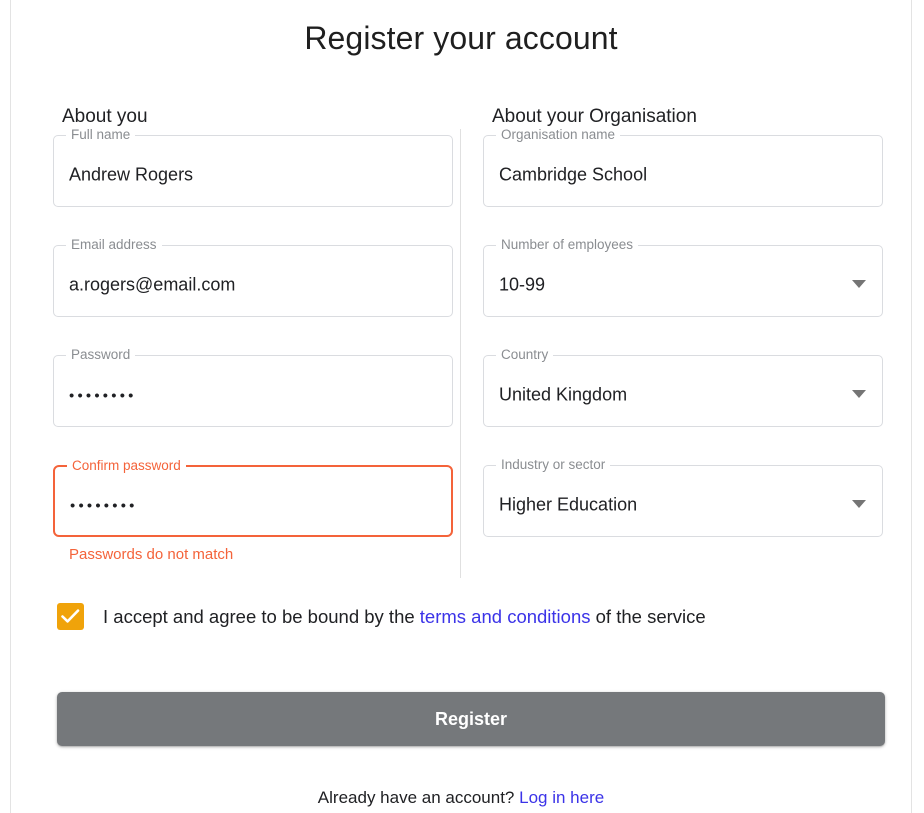 This screenshot has width=924, height=813. I want to click on field-industry-or-sector-label: Industry or sector, so click(553, 465).